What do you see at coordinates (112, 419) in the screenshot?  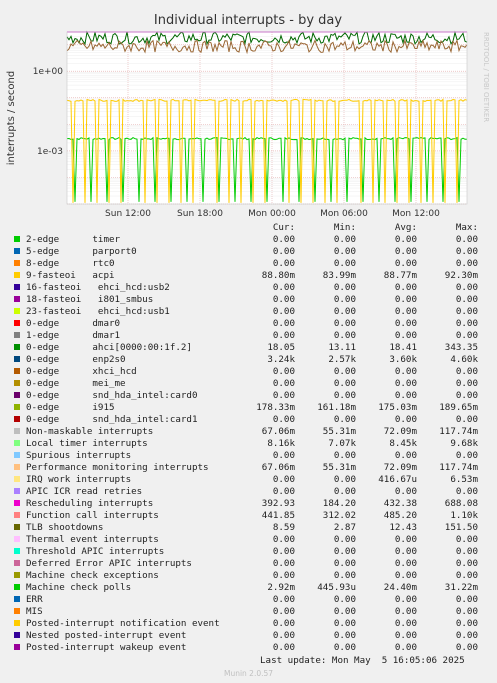 I see `legend-label: 0-edge snd_hda_intel:card1` at bounding box center [112, 419].